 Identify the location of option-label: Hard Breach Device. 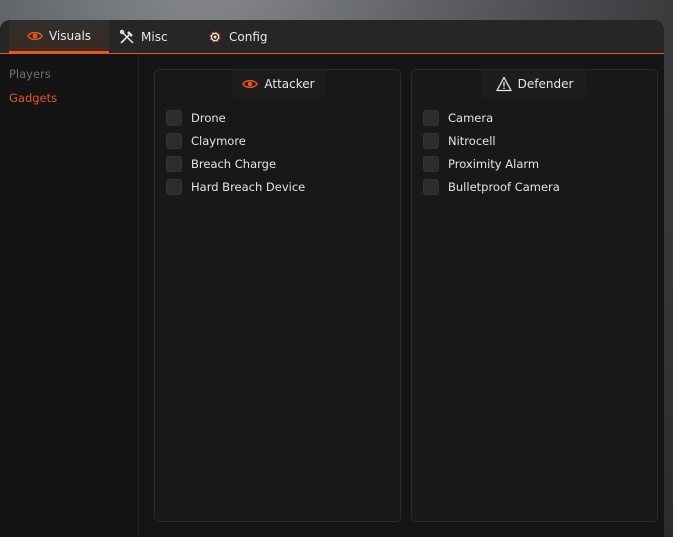
(248, 187).